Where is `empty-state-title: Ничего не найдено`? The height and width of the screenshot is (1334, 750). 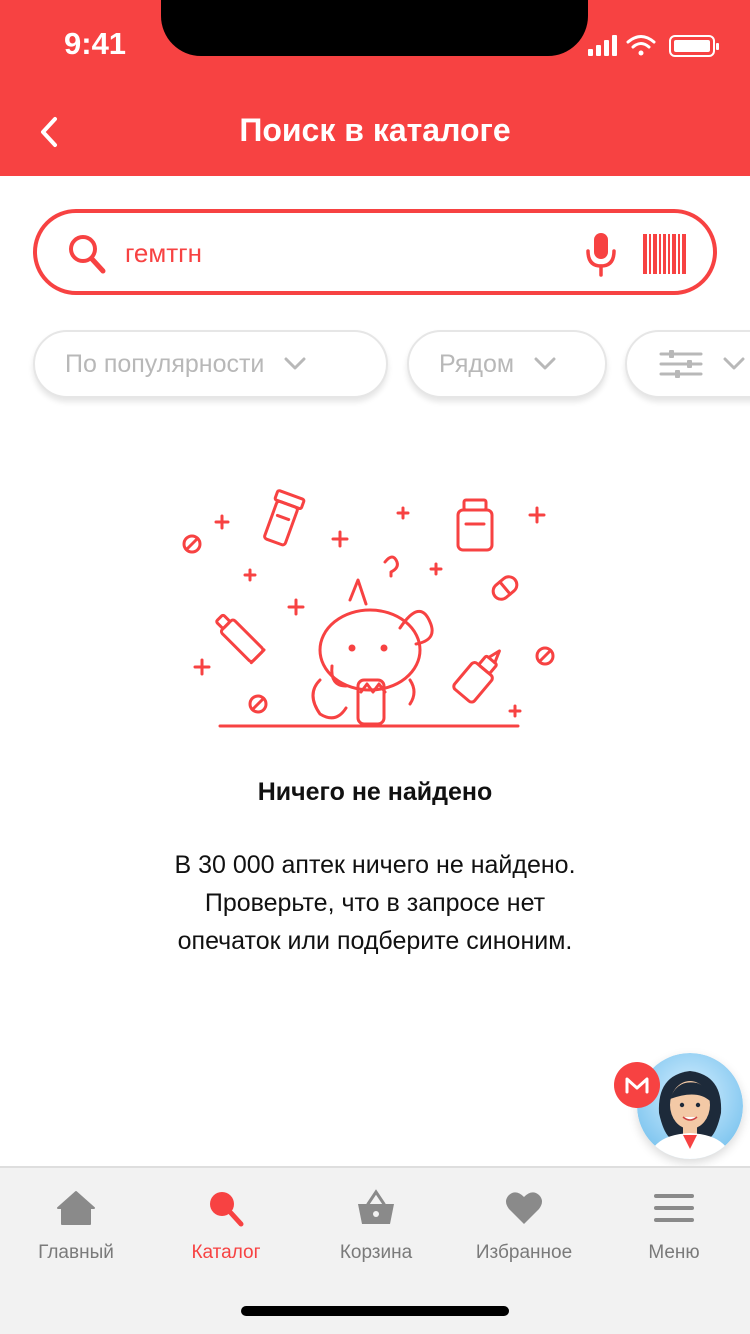 empty-state-title: Ничего не найдено is located at coordinates (375, 792).